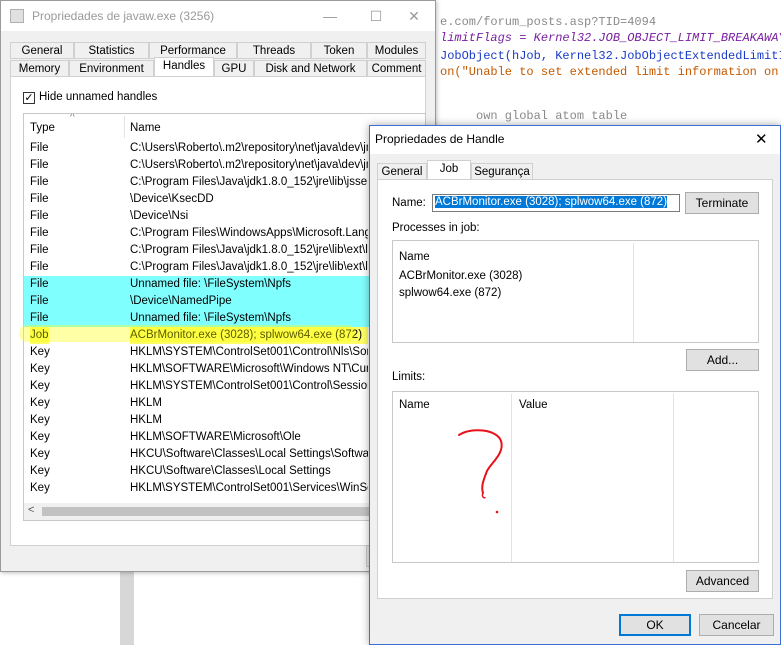  Describe the element at coordinates (111, 68) in the screenshot. I see `tab-environment: Environment` at that location.